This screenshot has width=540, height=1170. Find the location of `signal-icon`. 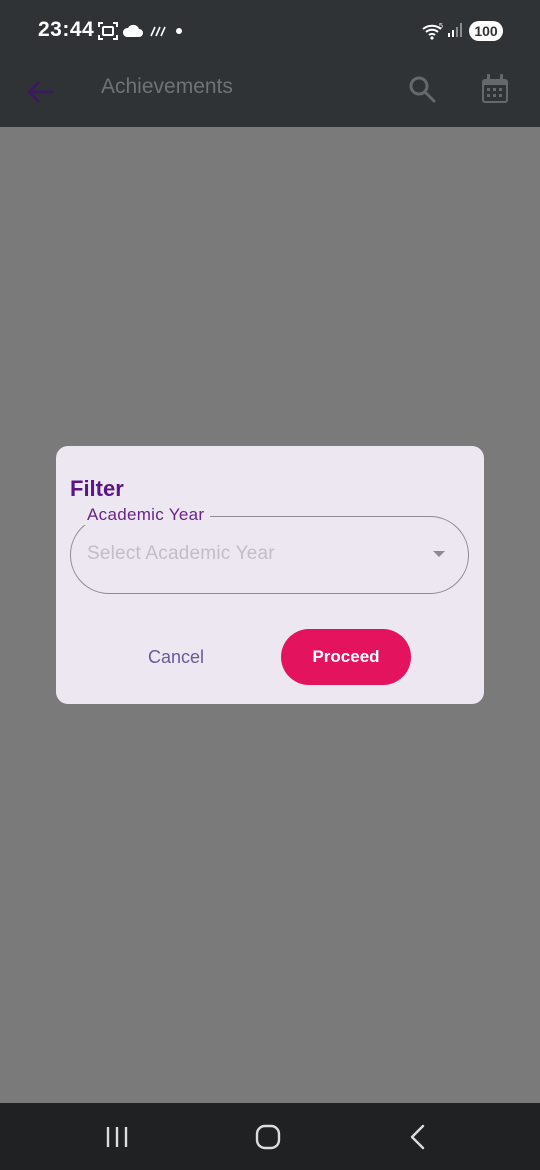

signal-icon is located at coordinates (455, 30).